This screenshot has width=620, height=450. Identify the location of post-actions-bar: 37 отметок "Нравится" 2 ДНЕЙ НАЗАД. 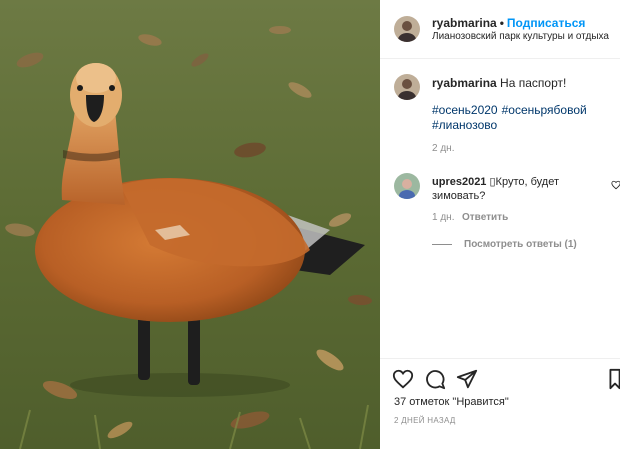
(500, 404).